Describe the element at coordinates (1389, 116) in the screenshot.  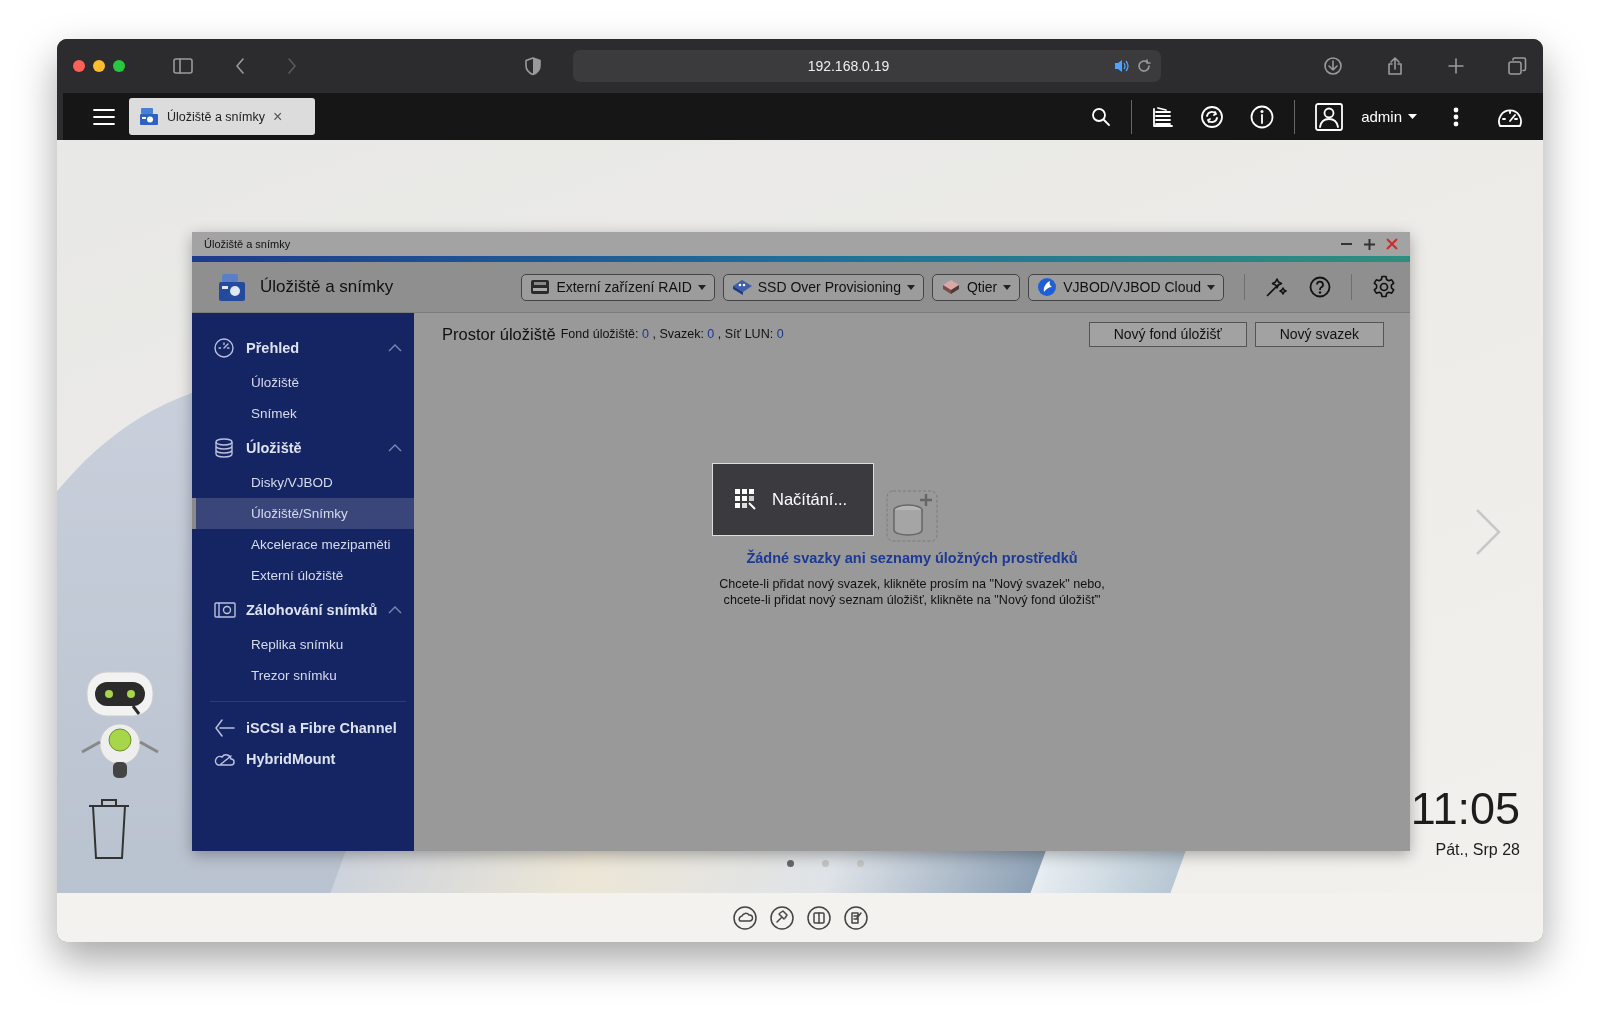
I see `user-menu: admin` at that location.